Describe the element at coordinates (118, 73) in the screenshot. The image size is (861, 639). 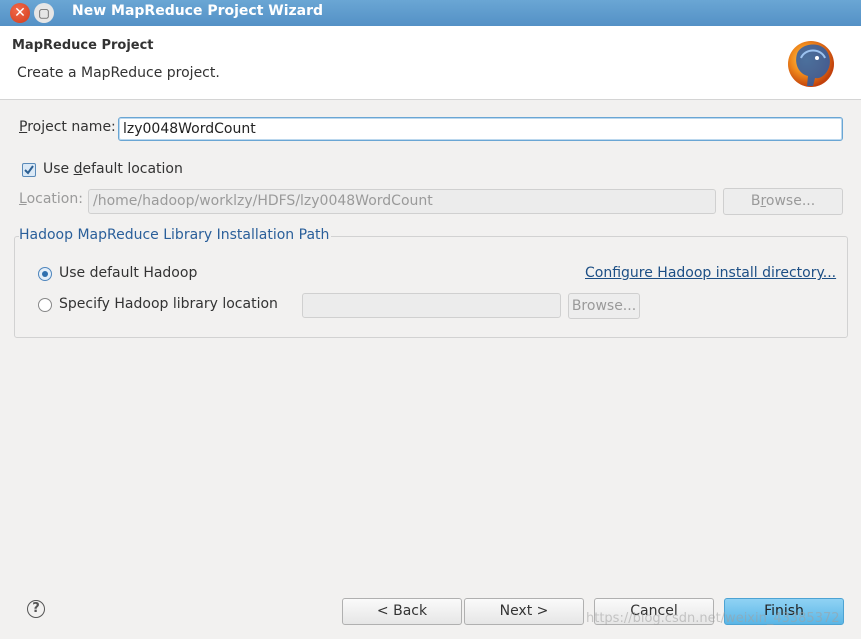
I see `page-description: Create a MapReduce project.` at that location.